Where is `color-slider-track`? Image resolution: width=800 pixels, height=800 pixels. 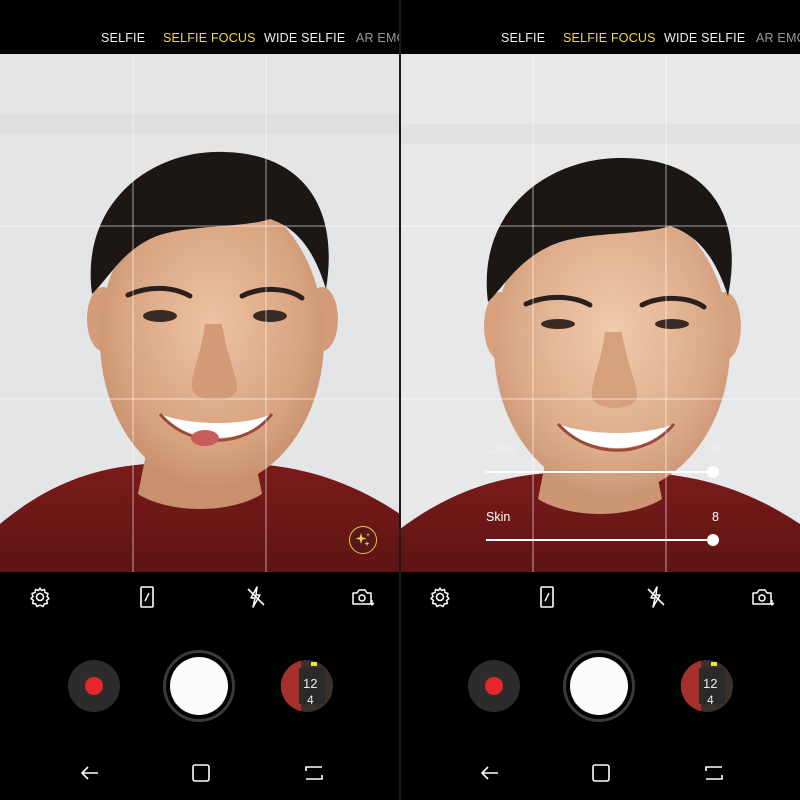
color-slider-track is located at coordinates (600, 472).